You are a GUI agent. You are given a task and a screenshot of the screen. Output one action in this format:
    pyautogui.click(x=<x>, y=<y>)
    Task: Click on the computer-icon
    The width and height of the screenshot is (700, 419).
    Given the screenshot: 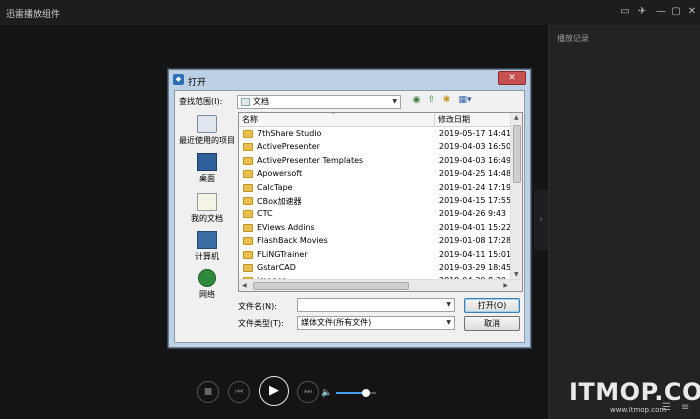 What is the action you would take?
    pyautogui.click(x=207, y=240)
    